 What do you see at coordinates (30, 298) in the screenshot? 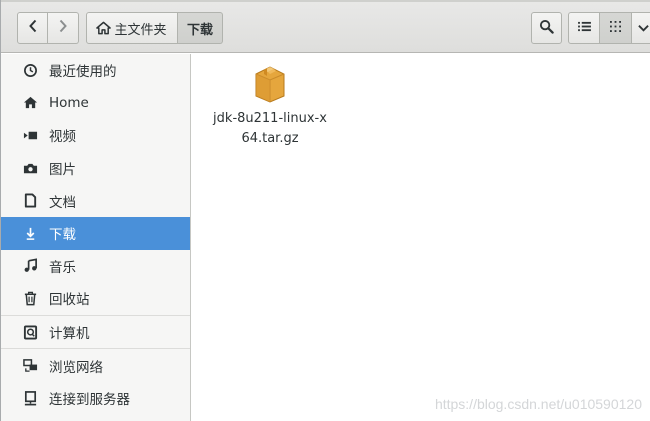
I see `trash-icon` at bounding box center [30, 298].